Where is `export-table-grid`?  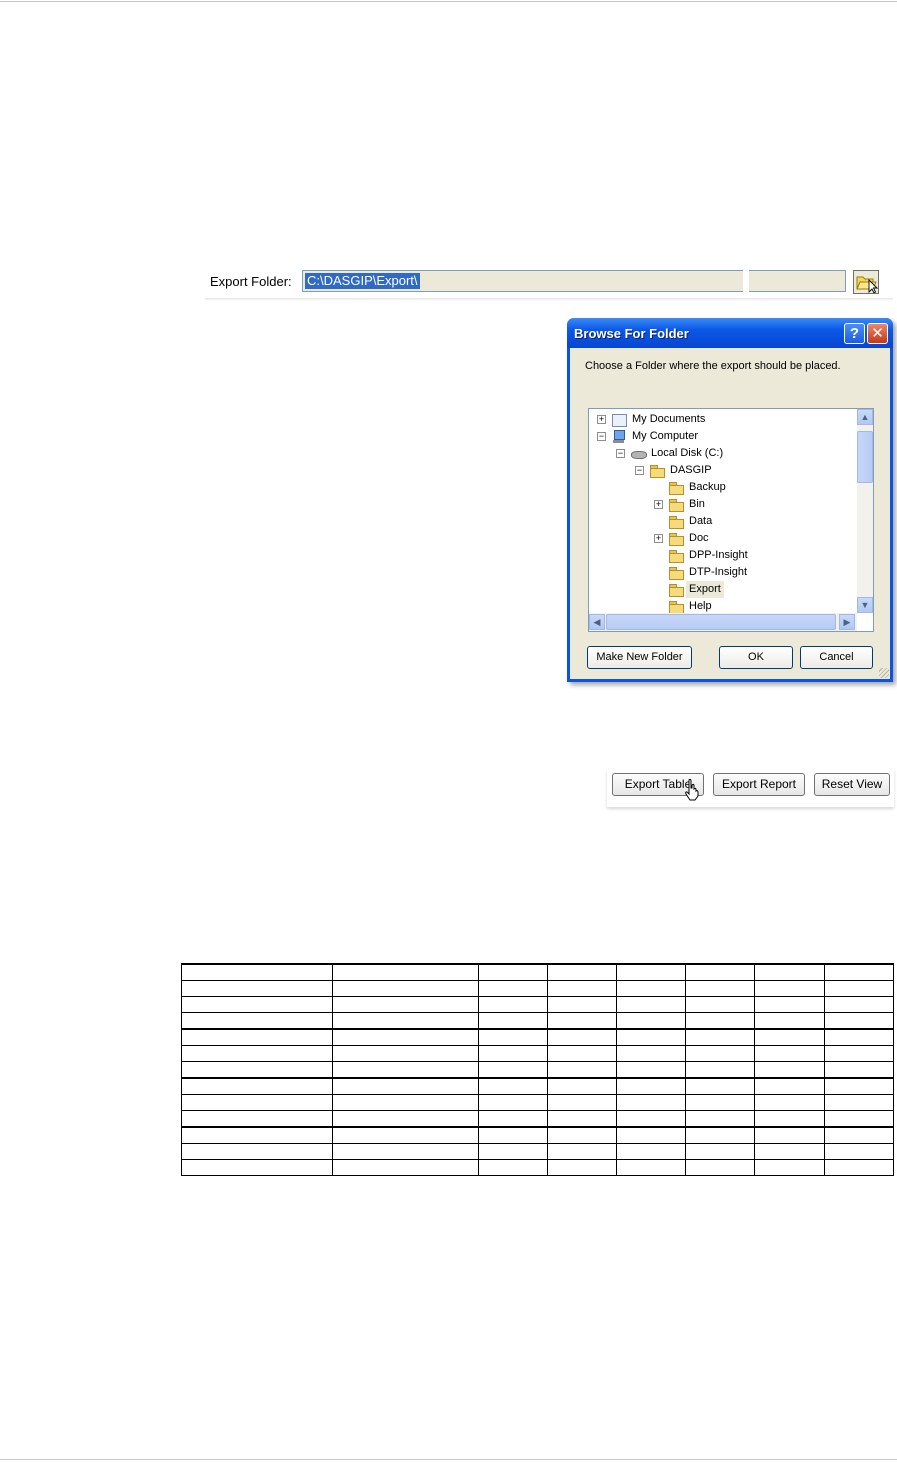 export-table-grid is located at coordinates (537, 1069).